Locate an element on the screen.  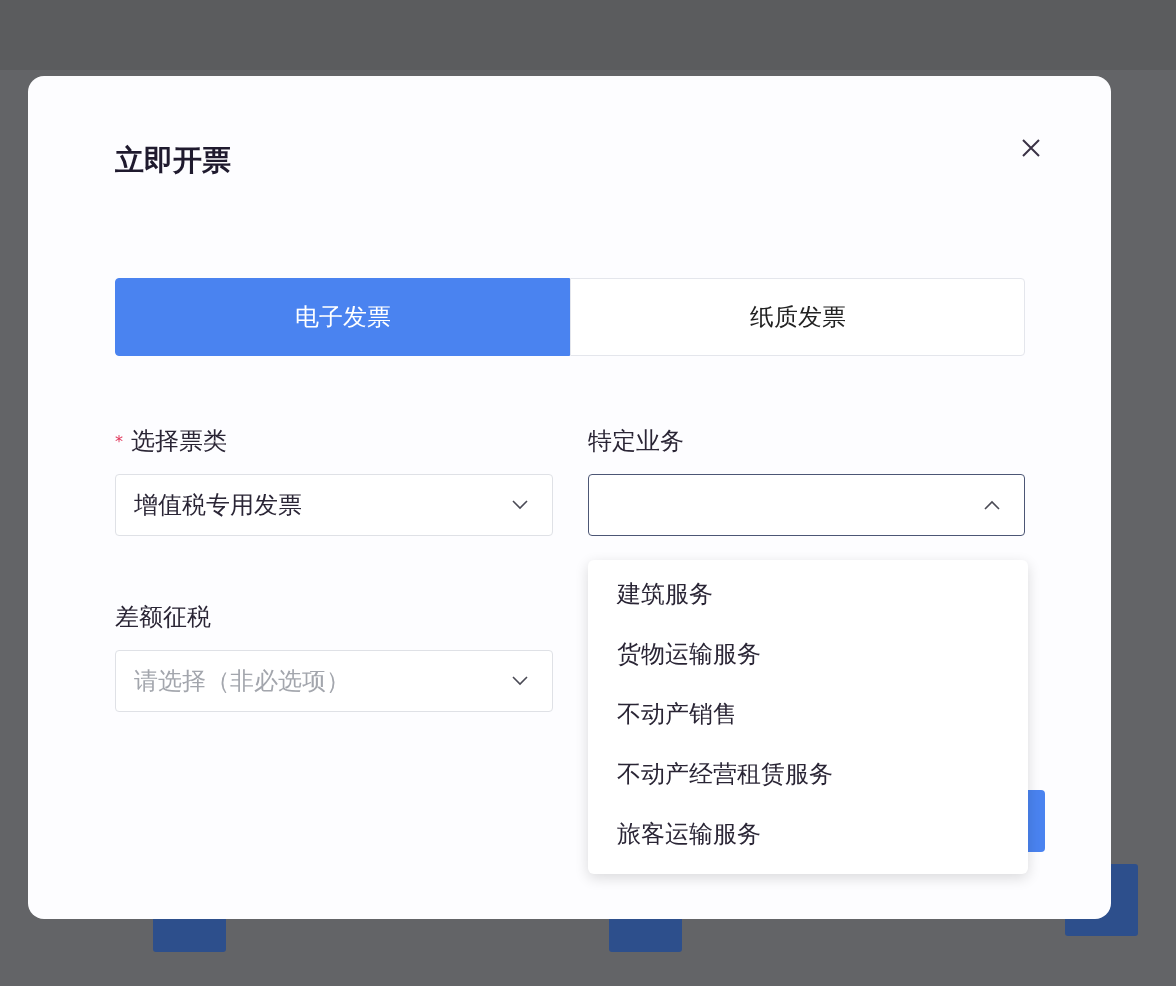
invoice-type-tab: 纸质发票 is located at coordinates (797, 317).